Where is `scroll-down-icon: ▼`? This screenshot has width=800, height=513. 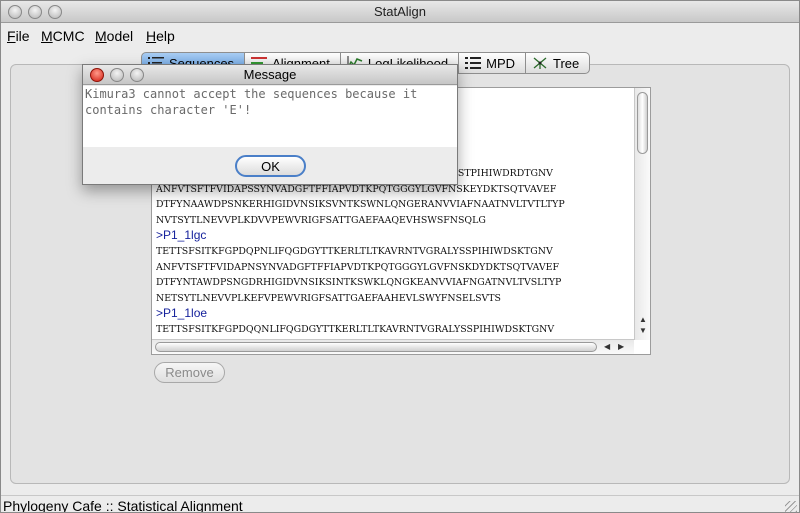
scroll-down-icon: ▼ is located at coordinates (643, 330).